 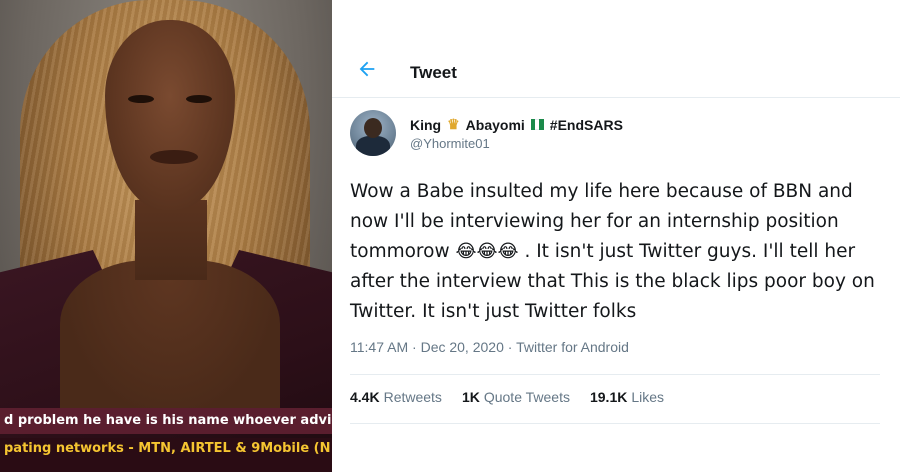 I want to click on crown-emoji-icon: ♛, so click(x=453, y=124).